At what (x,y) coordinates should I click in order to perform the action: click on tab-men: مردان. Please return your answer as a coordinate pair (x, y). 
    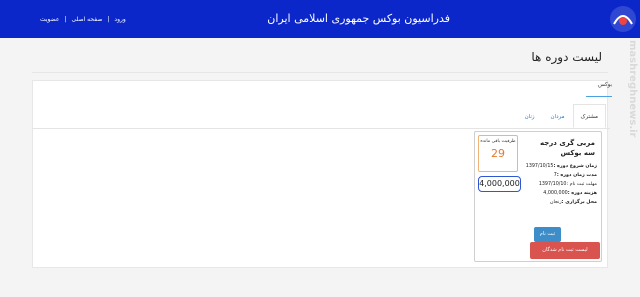
    Looking at the image, I should click on (558, 116).